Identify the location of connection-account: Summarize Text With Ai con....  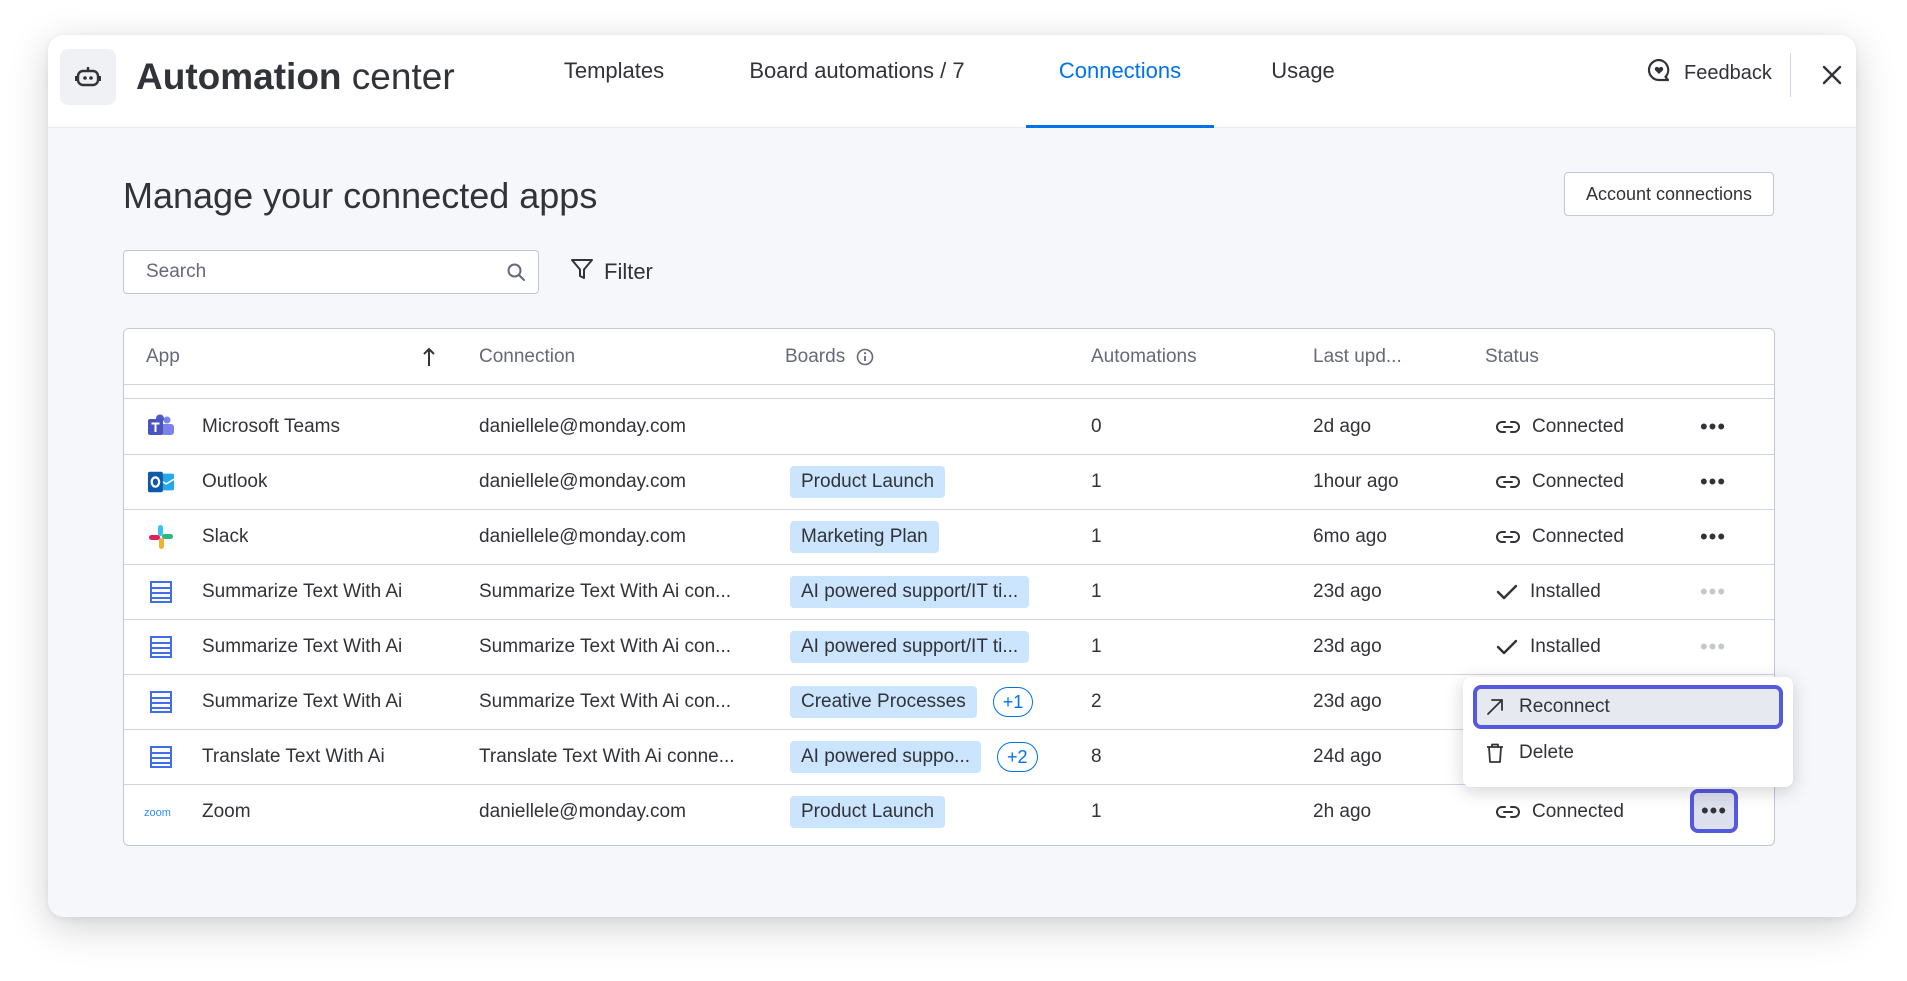
(605, 646).